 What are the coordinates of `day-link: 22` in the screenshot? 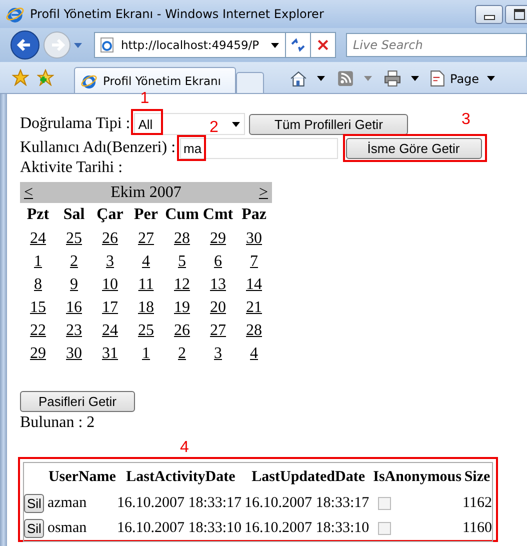 It's located at (38, 330).